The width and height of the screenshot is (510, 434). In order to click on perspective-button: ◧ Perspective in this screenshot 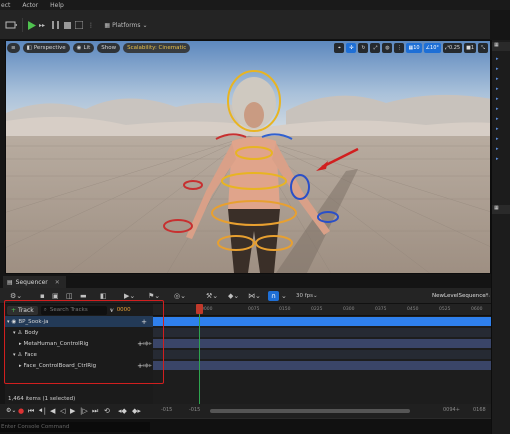, I will do `click(46, 48)`.